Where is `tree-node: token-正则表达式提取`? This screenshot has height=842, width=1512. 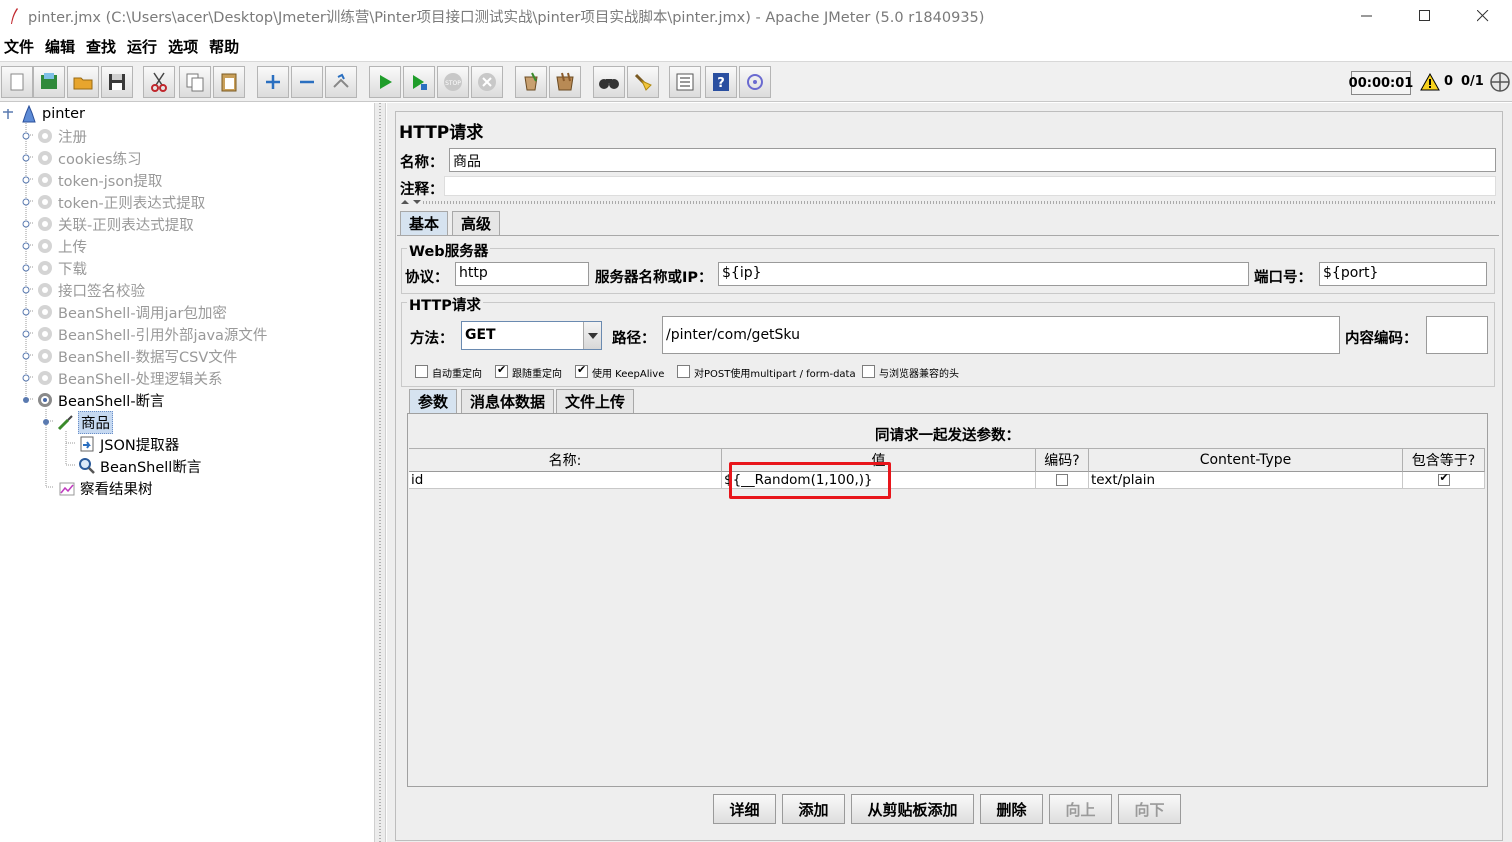
tree-node: token-正则表达式提取 is located at coordinates (113, 202).